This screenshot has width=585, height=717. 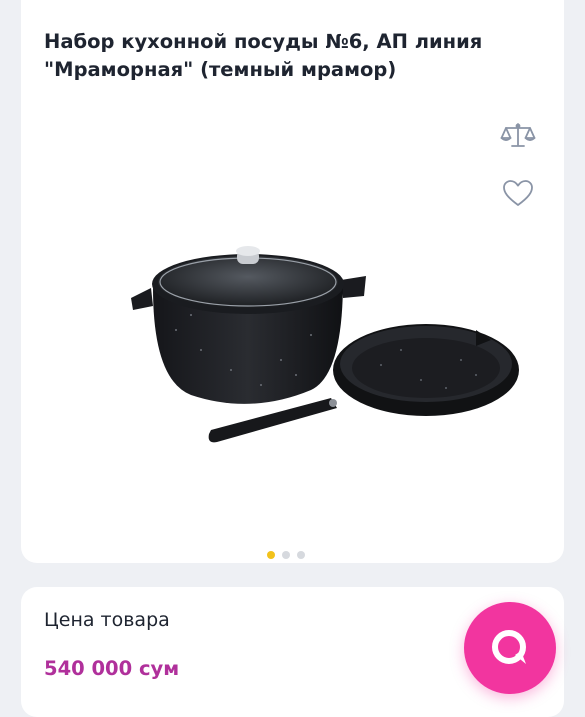 What do you see at coordinates (107, 620) in the screenshot?
I see `price-label: Цена товара` at bounding box center [107, 620].